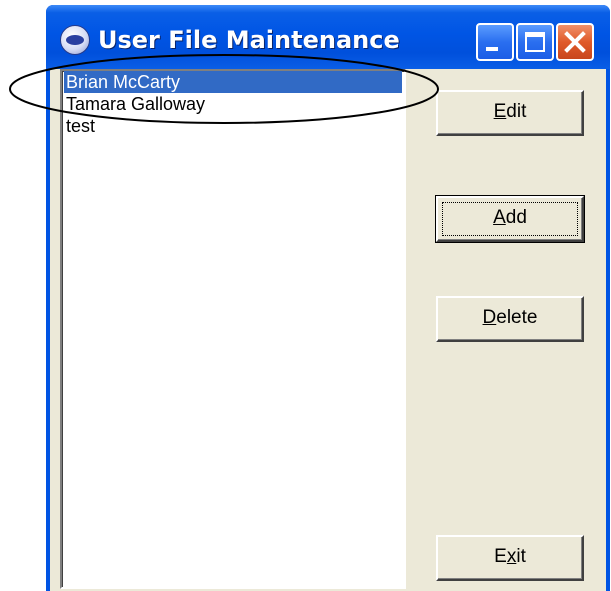 The height and width of the screenshot is (591, 611). What do you see at coordinates (233, 82) in the screenshot?
I see `list-item-brian-mccarty: Brian McCarty` at bounding box center [233, 82].